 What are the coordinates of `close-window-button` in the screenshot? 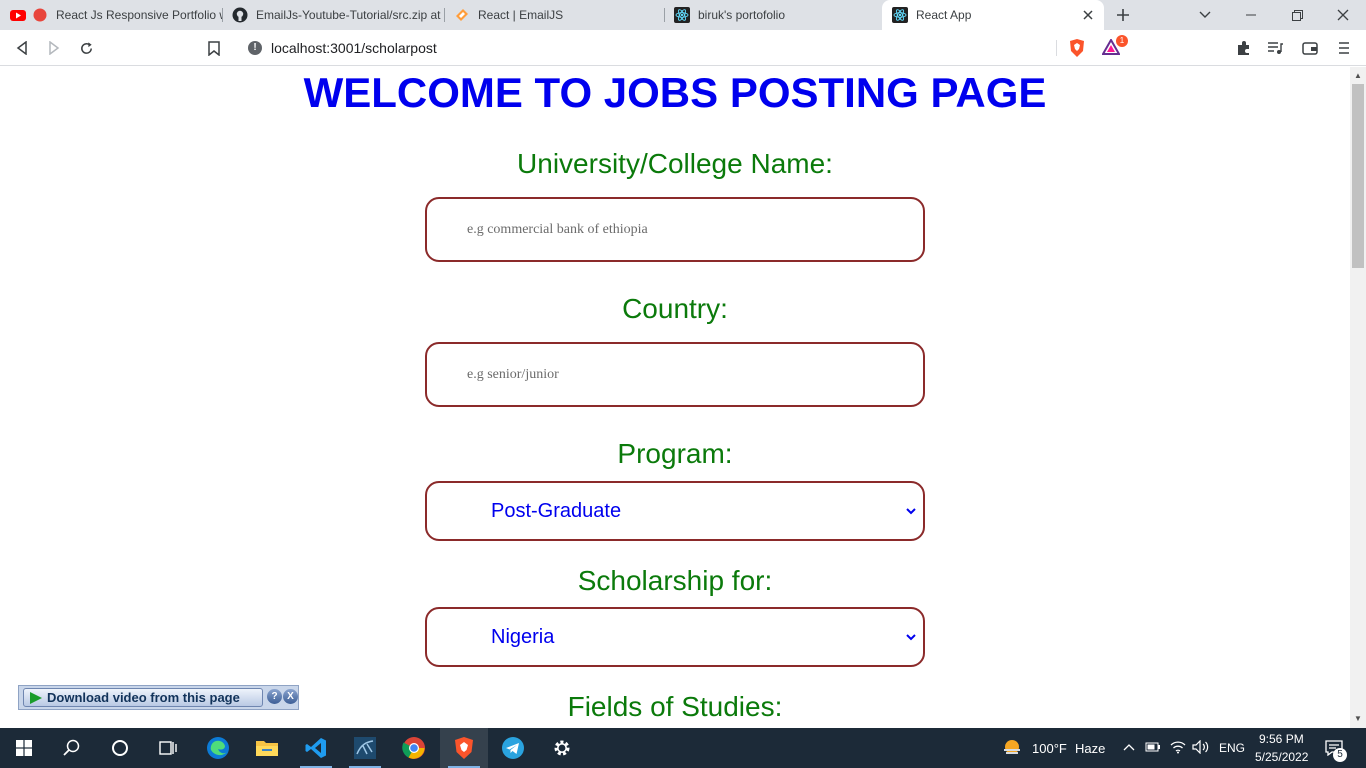 It's located at (1343, 15).